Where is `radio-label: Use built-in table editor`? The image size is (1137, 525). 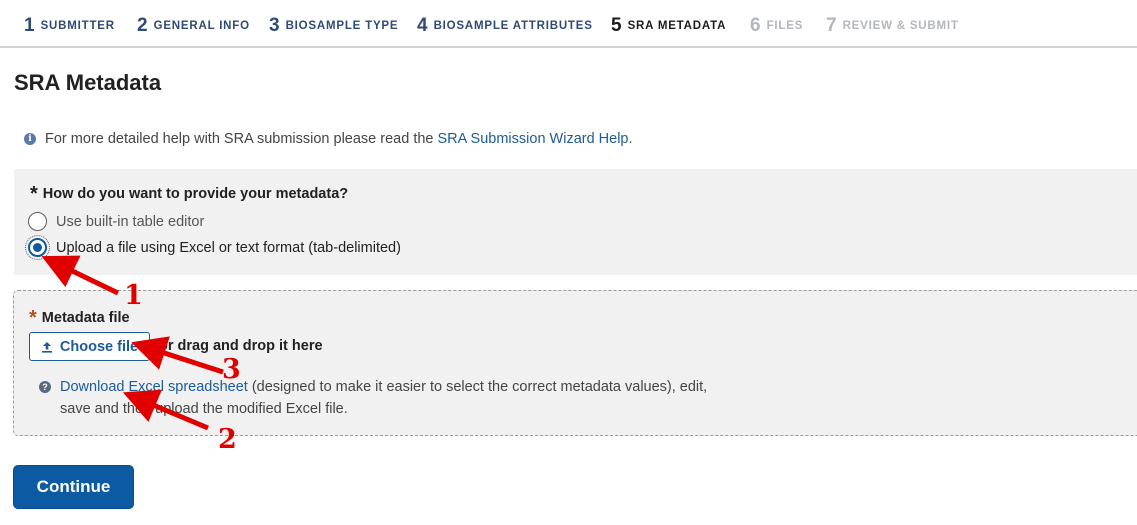 radio-label: Use built-in table editor is located at coordinates (130, 221).